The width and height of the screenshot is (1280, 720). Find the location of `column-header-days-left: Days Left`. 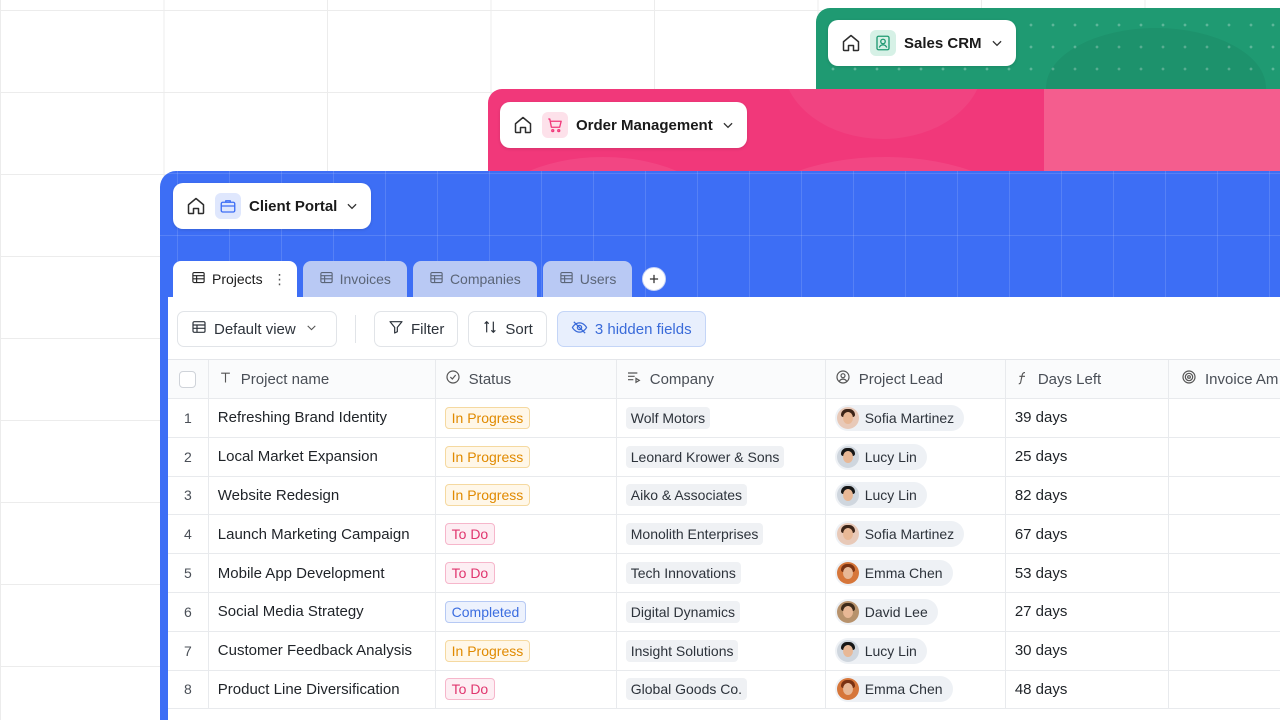

column-header-days-left: Days Left is located at coordinates (1088, 379).